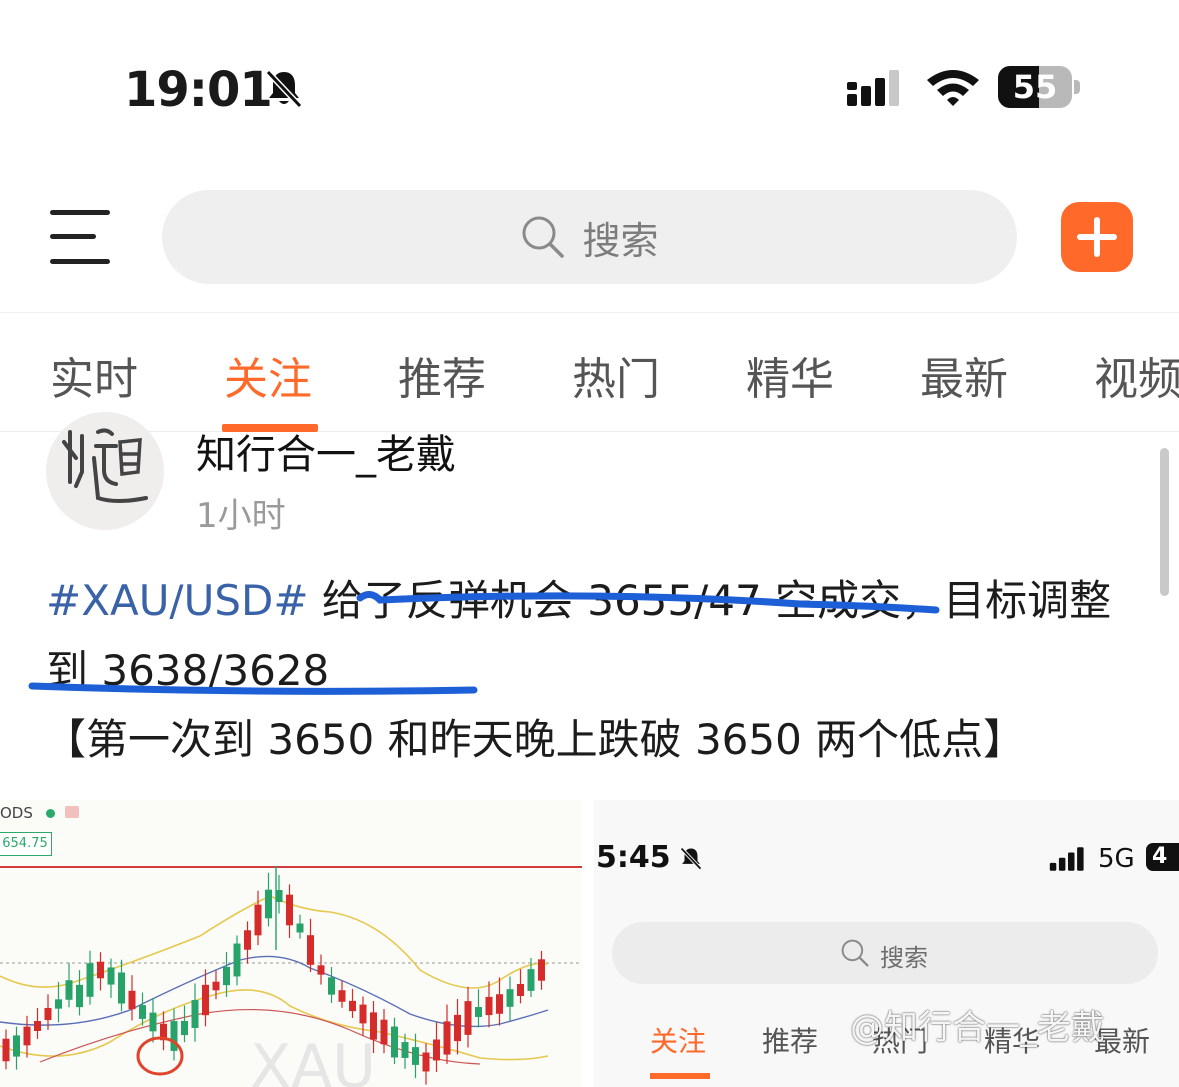 The image size is (1179, 1087). I want to click on tab-latest: 最新, so click(964, 375).